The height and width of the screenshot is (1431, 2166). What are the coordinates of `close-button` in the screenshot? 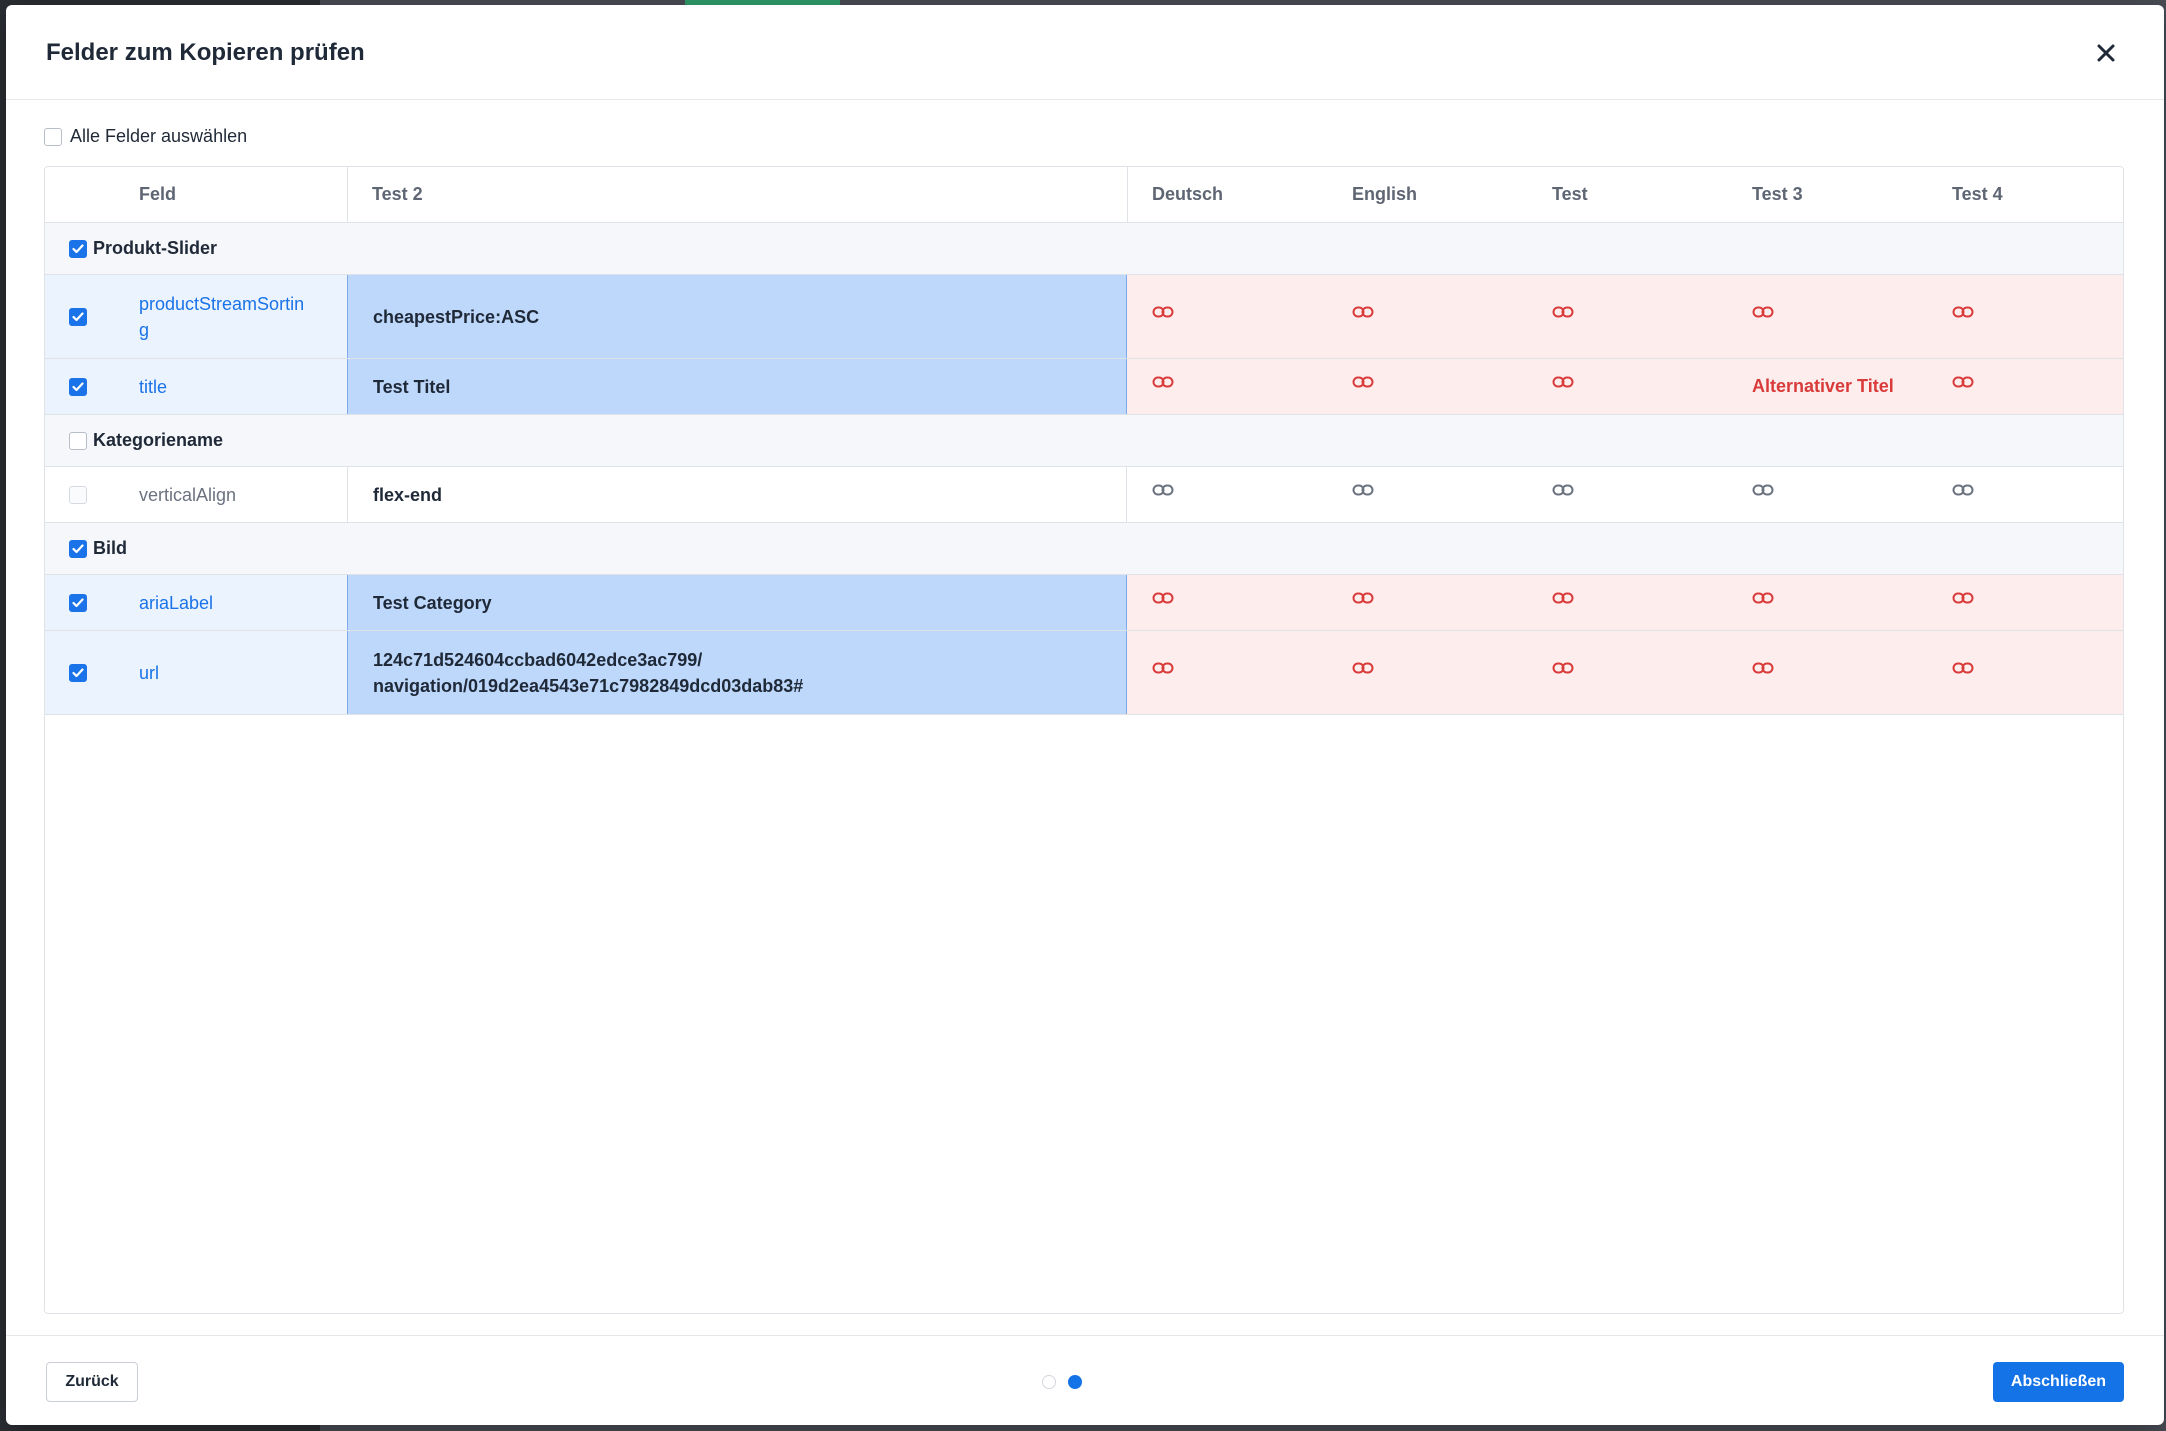 It's located at (2106, 53).